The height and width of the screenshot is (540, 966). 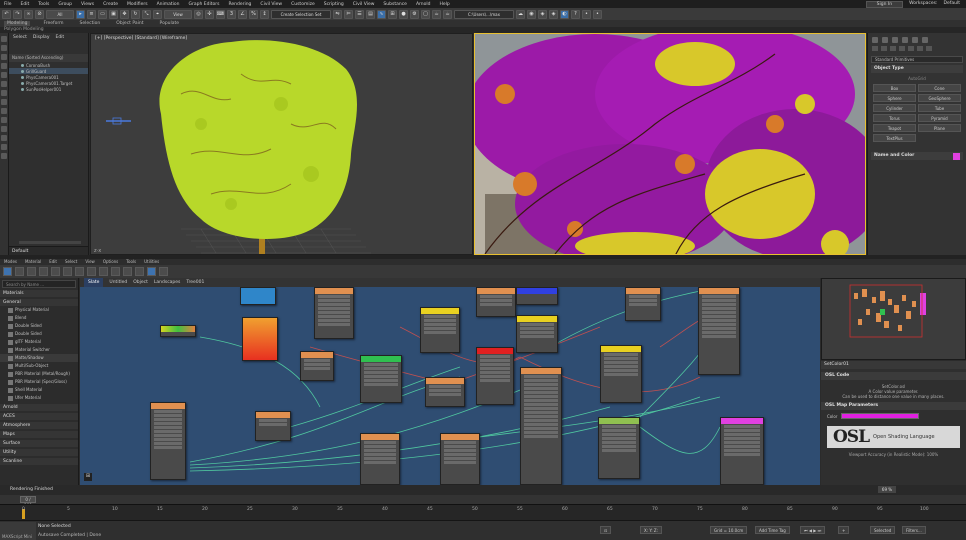 What do you see at coordinates (39, 366) in the screenshot?
I see `browser-item: Multi/Sub-Object` at bounding box center [39, 366].